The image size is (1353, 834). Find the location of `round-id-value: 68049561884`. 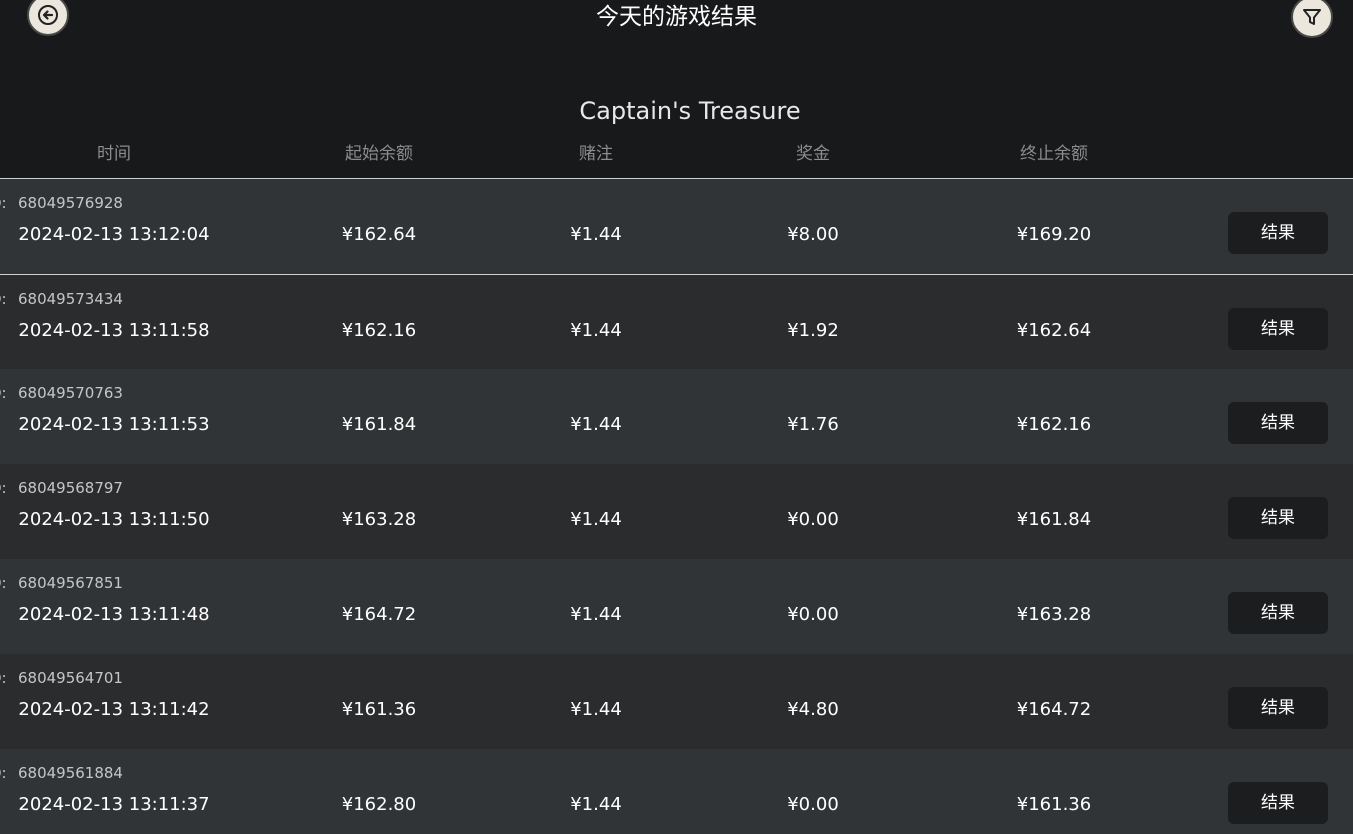

round-id-value: 68049561884 is located at coordinates (70, 773).